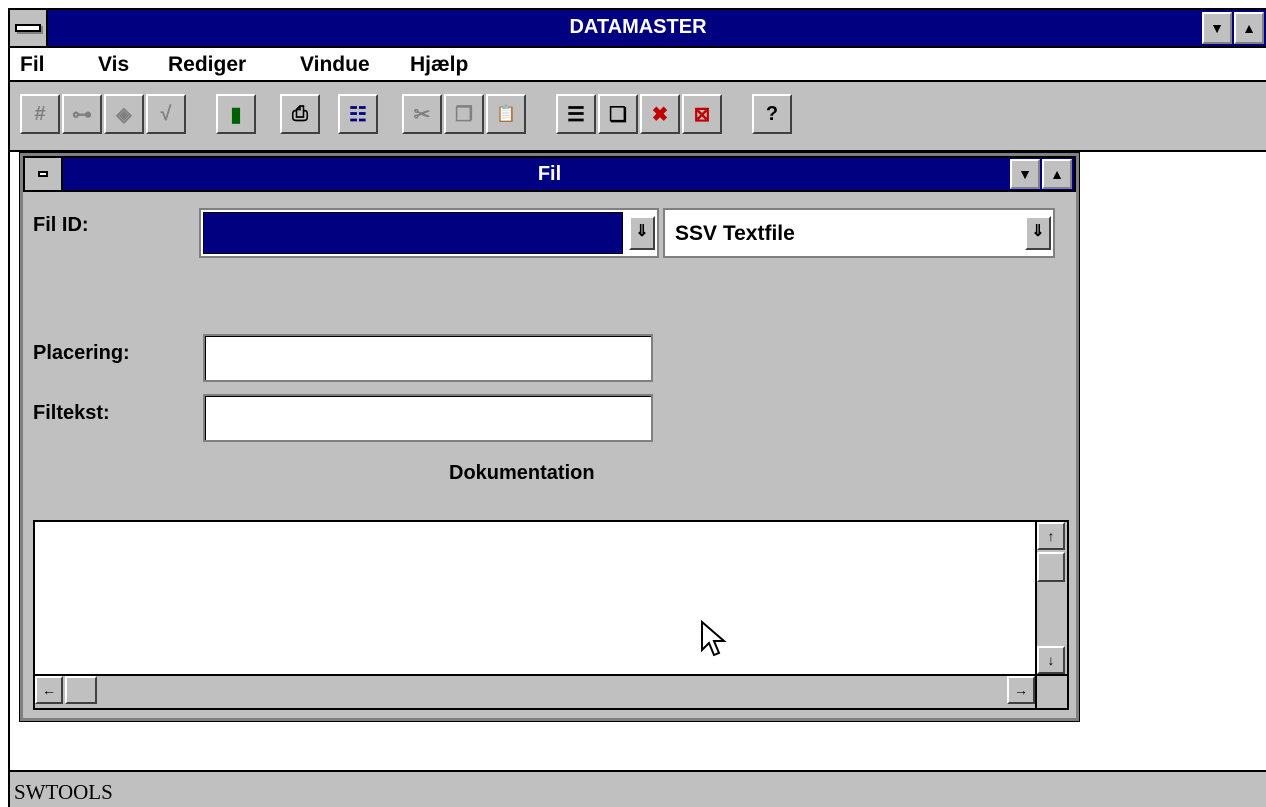 The width and height of the screenshot is (1266, 807). I want to click on menu-rediger: Rediger, so click(207, 65).